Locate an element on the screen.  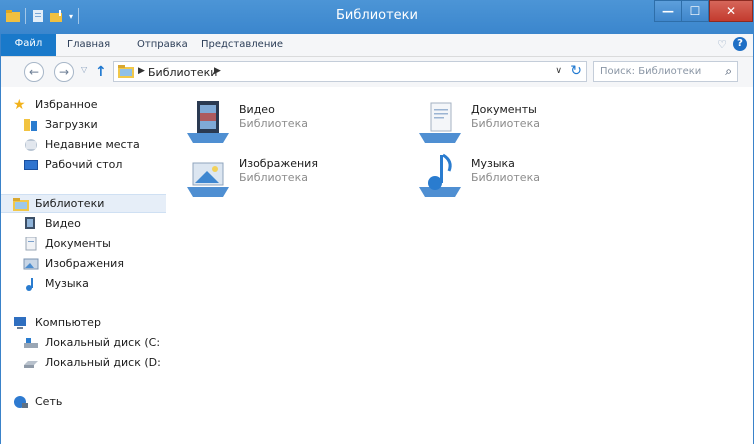
address-bar: ▶ Библиотеки ▶ ∨ ↻ is located at coordinates (350, 71).